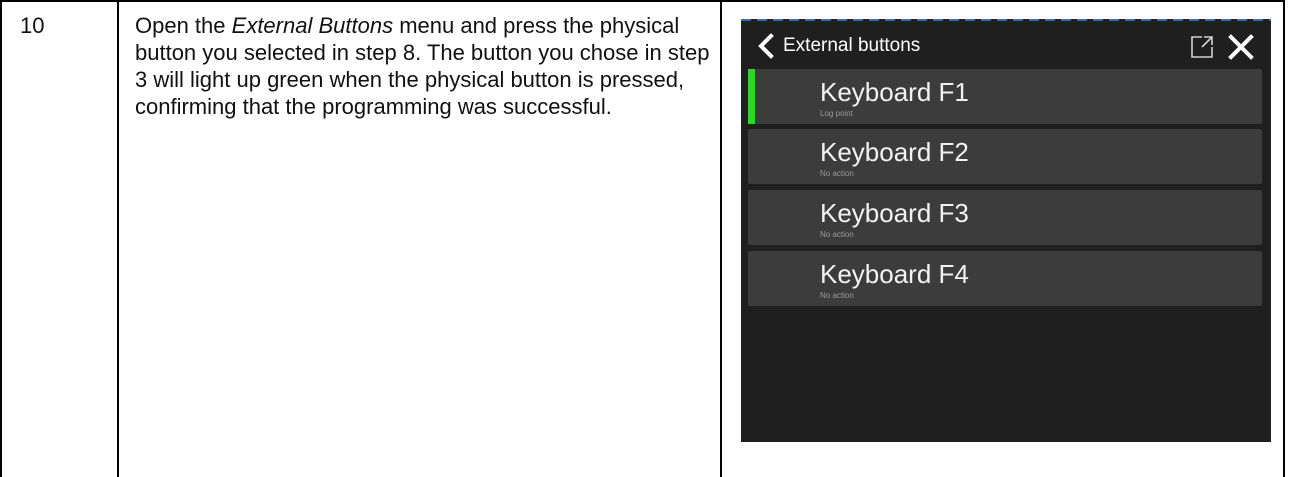 This screenshot has width=1290, height=477. What do you see at coordinates (1241, 47) in the screenshot?
I see `close-icon` at bounding box center [1241, 47].